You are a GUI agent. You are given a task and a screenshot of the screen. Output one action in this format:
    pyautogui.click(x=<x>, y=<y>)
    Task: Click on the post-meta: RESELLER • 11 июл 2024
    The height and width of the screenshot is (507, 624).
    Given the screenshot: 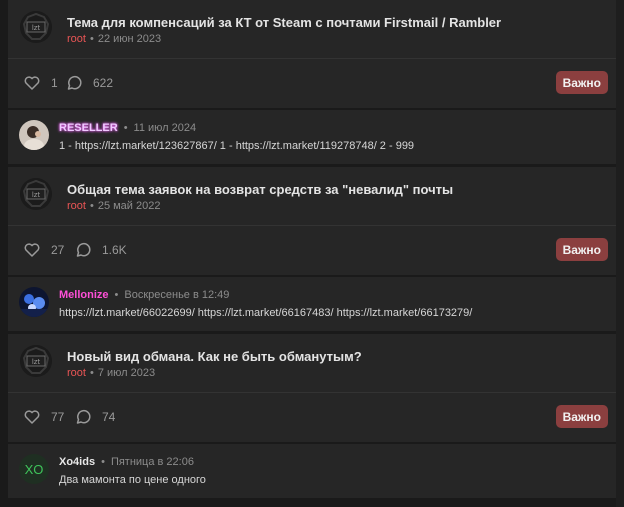 What is the action you would take?
    pyautogui.click(x=127, y=128)
    